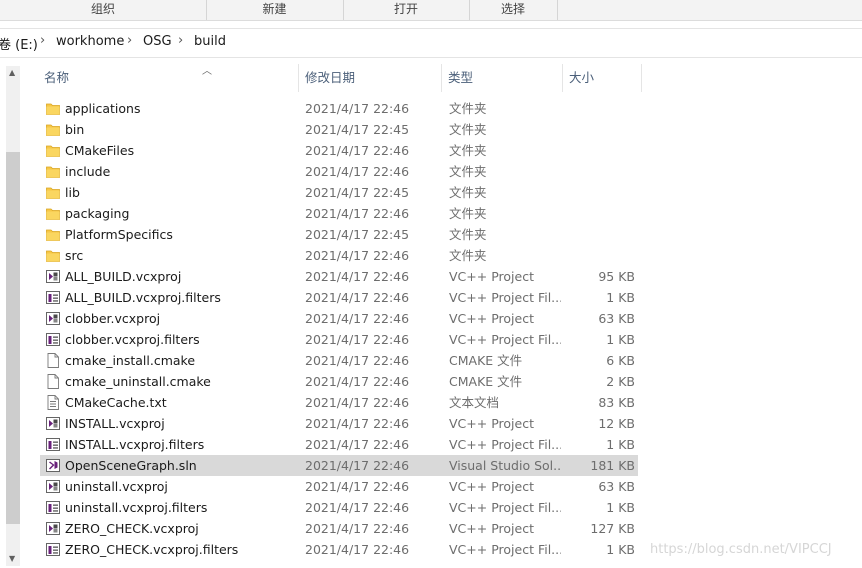 Image resolution: width=862 pixels, height=568 pixels. I want to click on file-name: clobber.vcxproj.filters, so click(132, 339).